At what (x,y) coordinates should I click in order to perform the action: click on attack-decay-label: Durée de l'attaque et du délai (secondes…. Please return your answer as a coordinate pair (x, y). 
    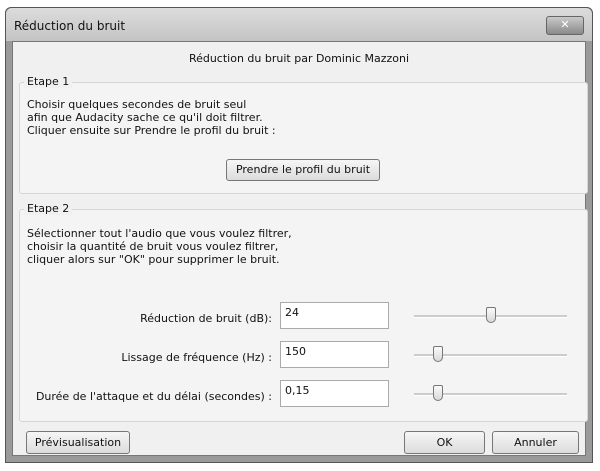
    Looking at the image, I should click on (153, 396).